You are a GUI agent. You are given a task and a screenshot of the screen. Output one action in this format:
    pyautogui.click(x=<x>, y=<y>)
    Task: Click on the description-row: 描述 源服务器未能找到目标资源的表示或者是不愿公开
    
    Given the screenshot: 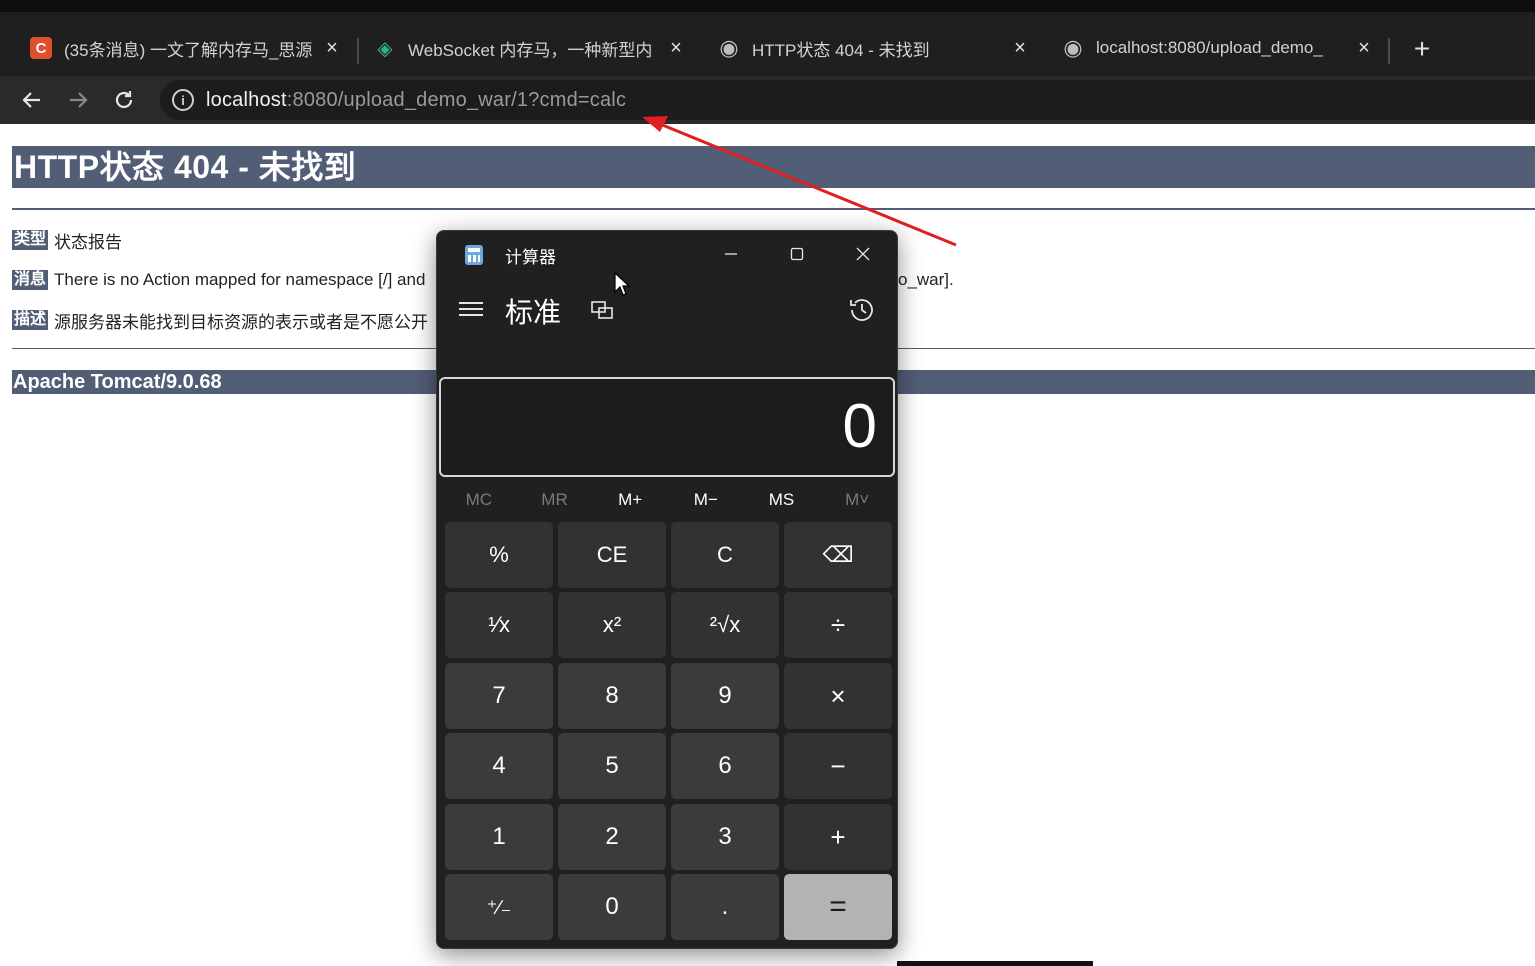 What is the action you would take?
    pyautogui.click(x=220, y=320)
    